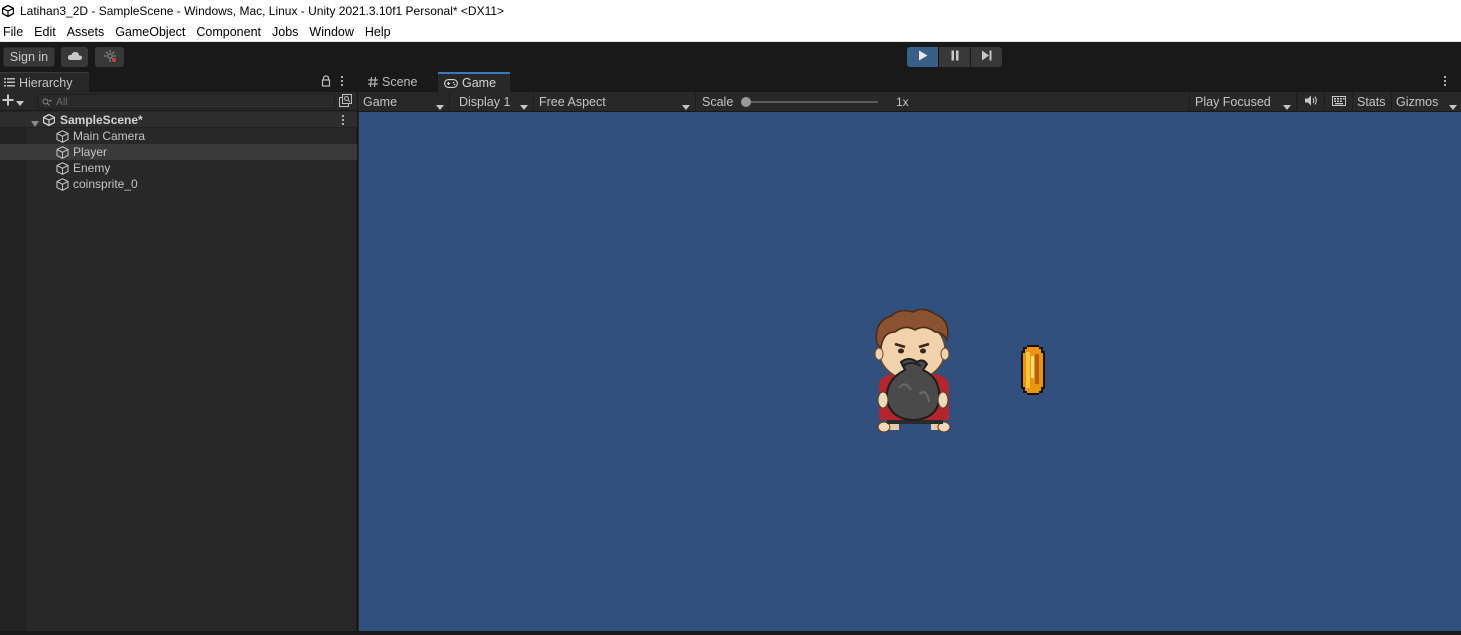  I want to click on player-sprite, so click(912, 370).